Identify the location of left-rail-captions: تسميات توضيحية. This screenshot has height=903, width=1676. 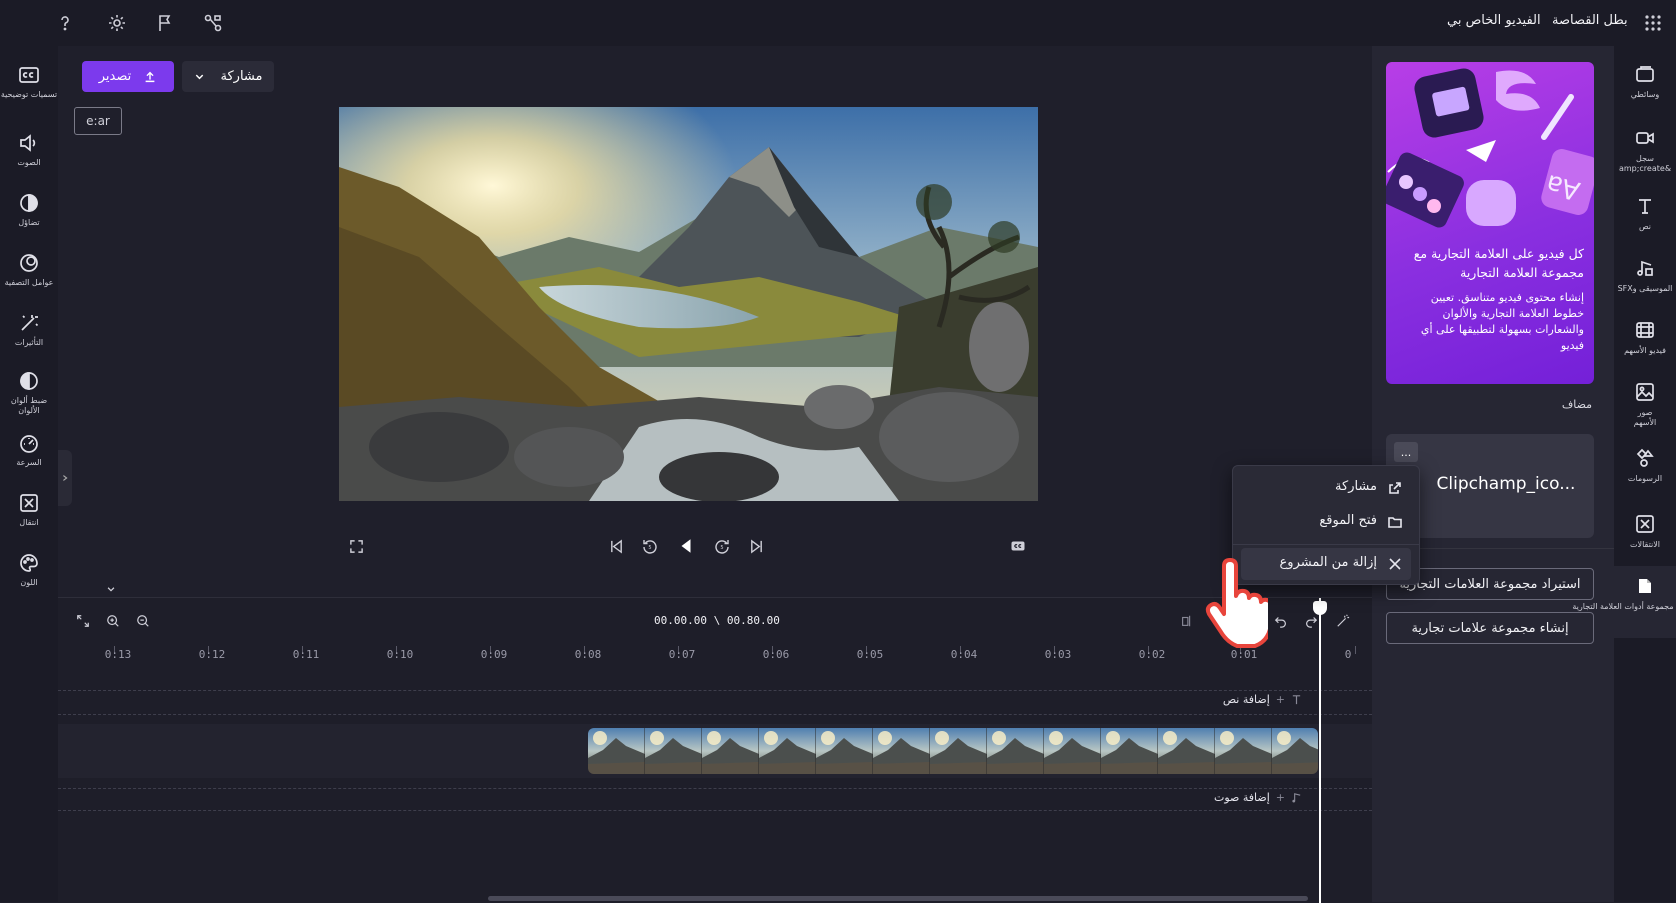
(29, 85).